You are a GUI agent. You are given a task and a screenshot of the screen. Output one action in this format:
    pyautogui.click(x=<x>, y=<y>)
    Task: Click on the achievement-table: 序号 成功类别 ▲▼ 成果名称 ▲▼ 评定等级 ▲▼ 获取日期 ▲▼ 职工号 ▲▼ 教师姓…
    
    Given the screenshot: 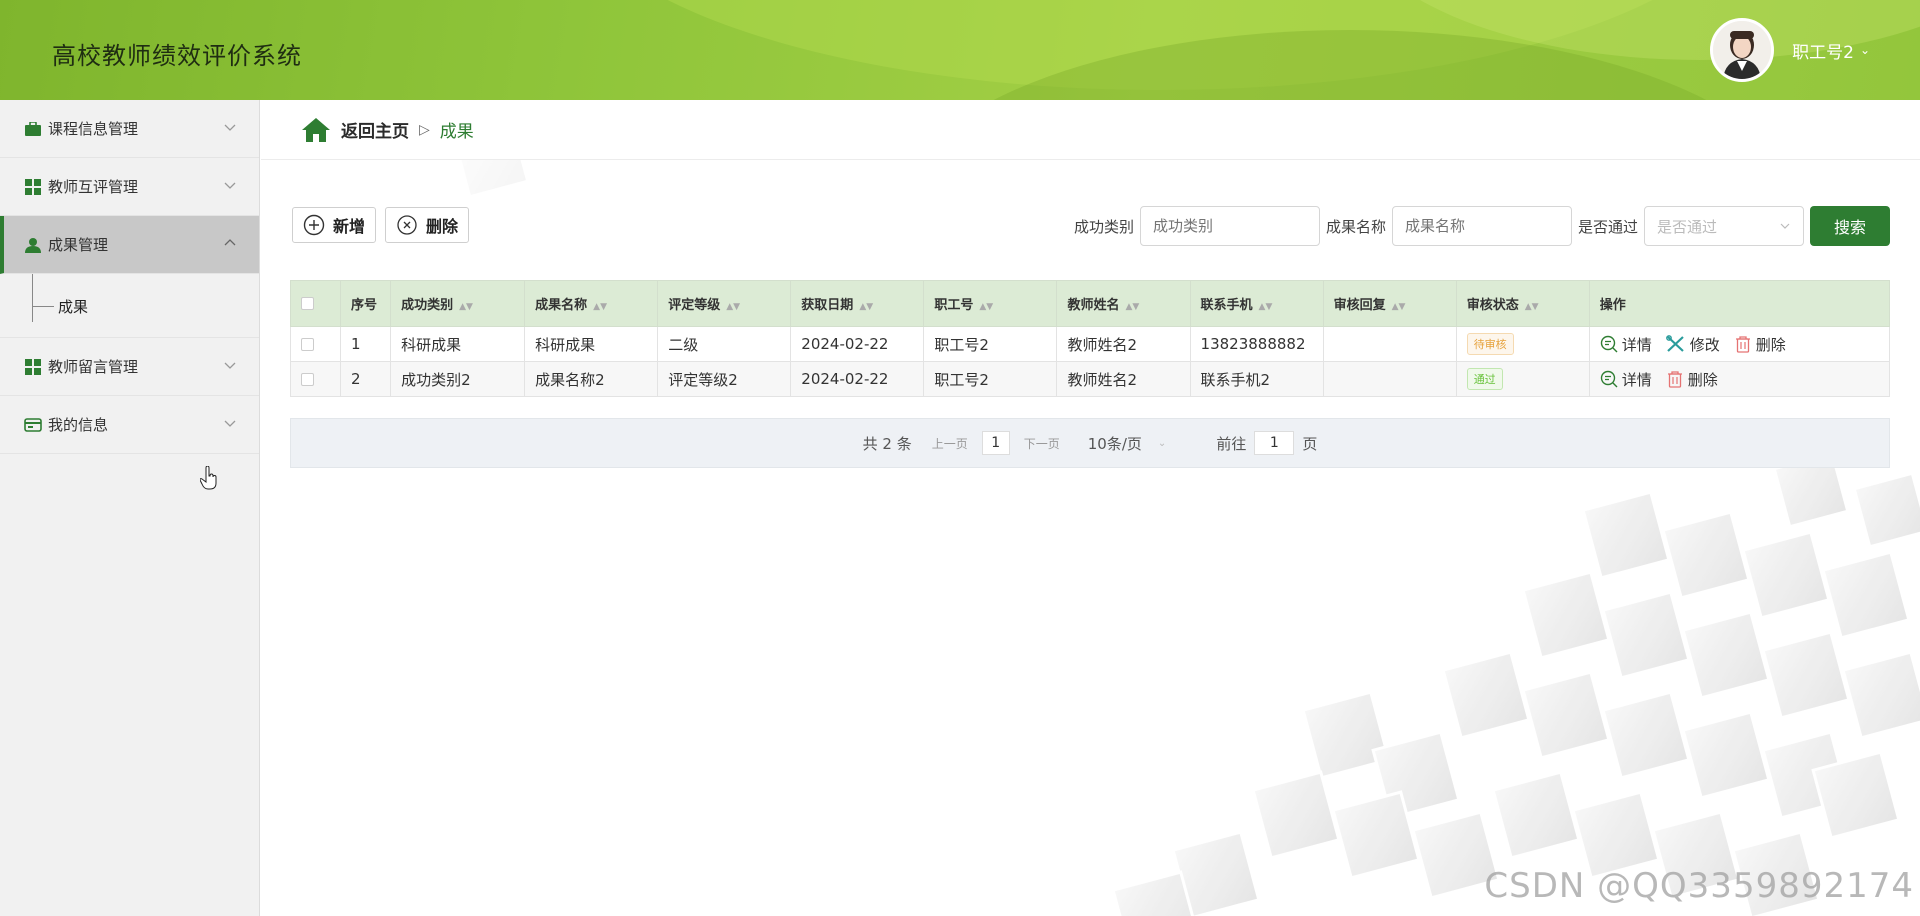 What is the action you would take?
    pyautogui.click(x=1090, y=338)
    